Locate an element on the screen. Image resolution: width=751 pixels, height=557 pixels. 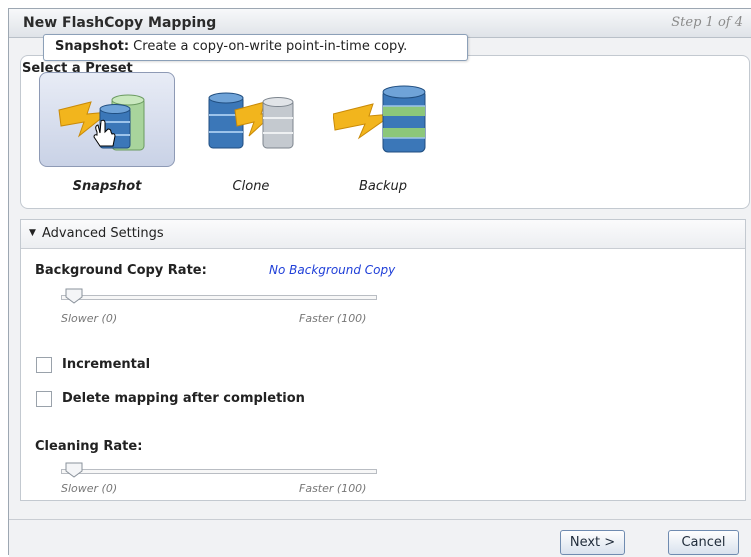
step-indicator: Step 1 of 4 is located at coordinates (707, 22).